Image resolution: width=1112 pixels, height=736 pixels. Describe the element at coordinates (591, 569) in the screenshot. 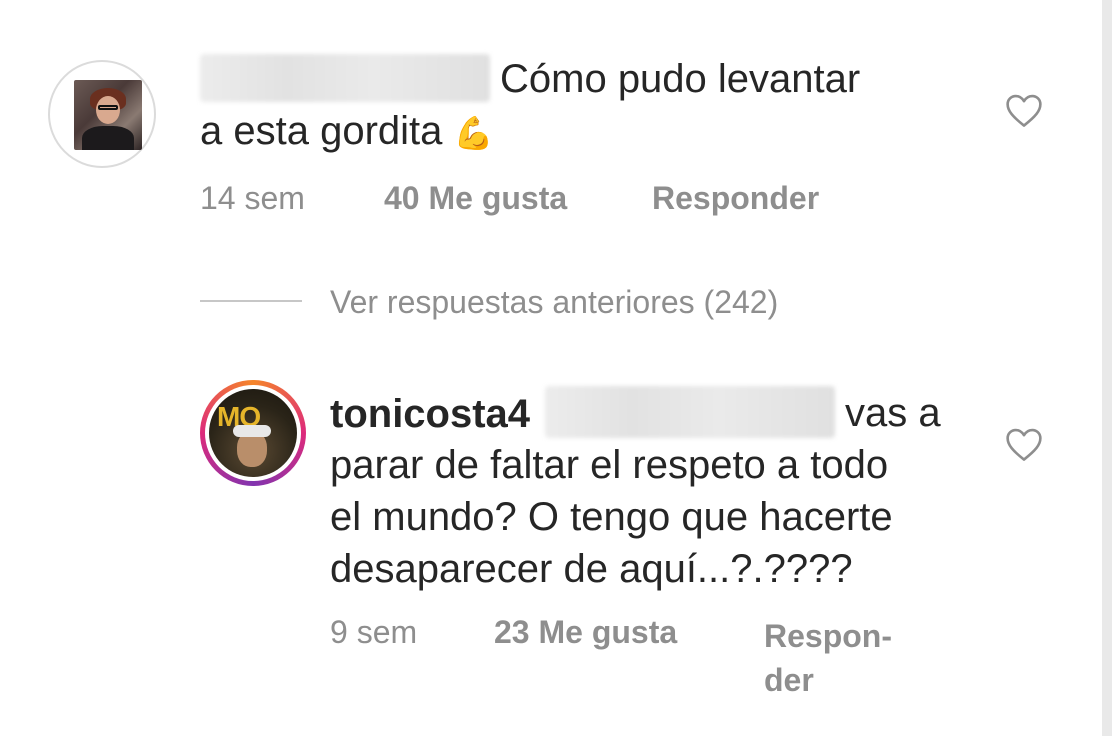

I see `comment-2-text-line-4: desaparecer de aquí...?.????` at that location.